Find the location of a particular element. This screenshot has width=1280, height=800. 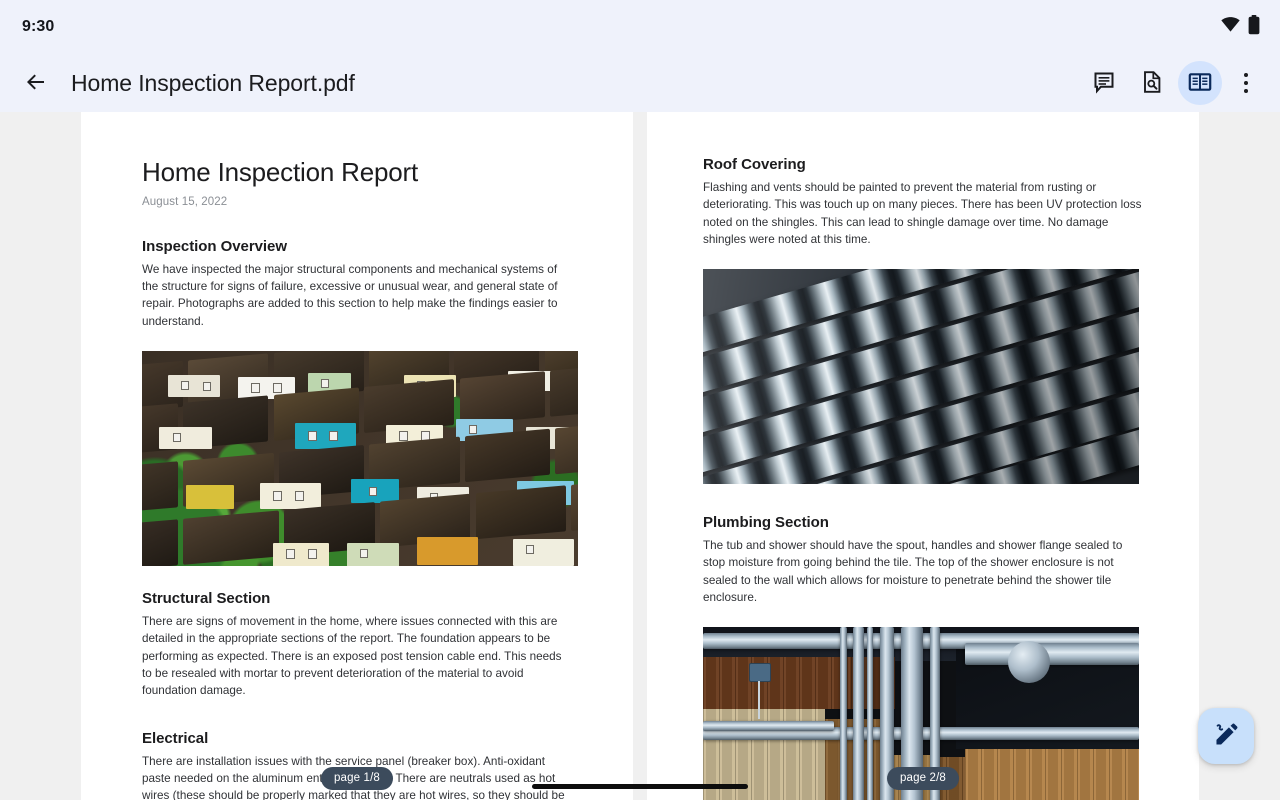

find-in-document-button is located at coordinates (1152, 83).